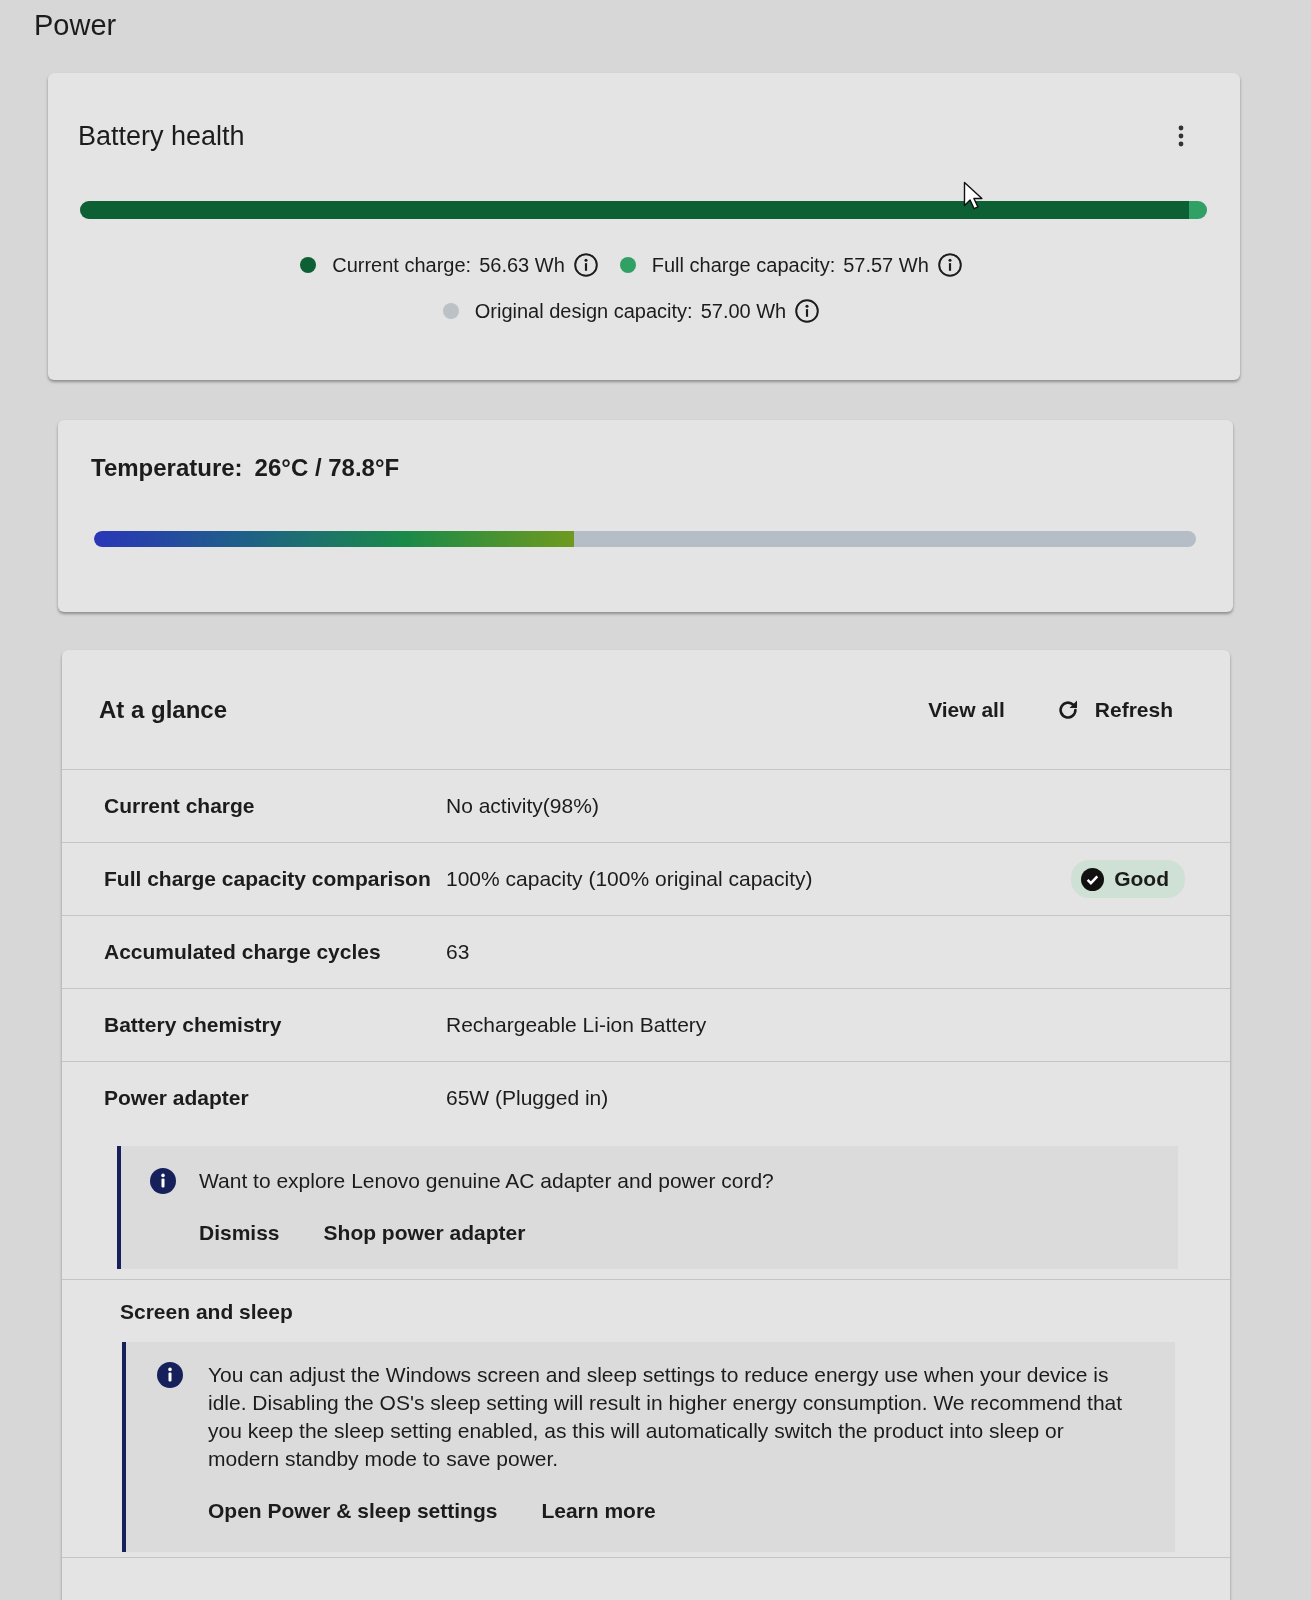  Describe the element at coordinates (177, 1098) in the screenshot. I see `row-label: Power adapter` at that location.